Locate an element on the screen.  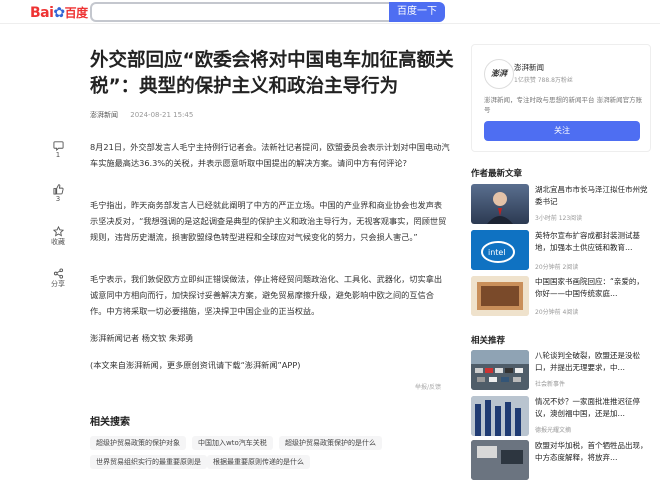
article-meta: 澎湃新闻 2024-08-21 15:45 is located at coordinates (141, 115).